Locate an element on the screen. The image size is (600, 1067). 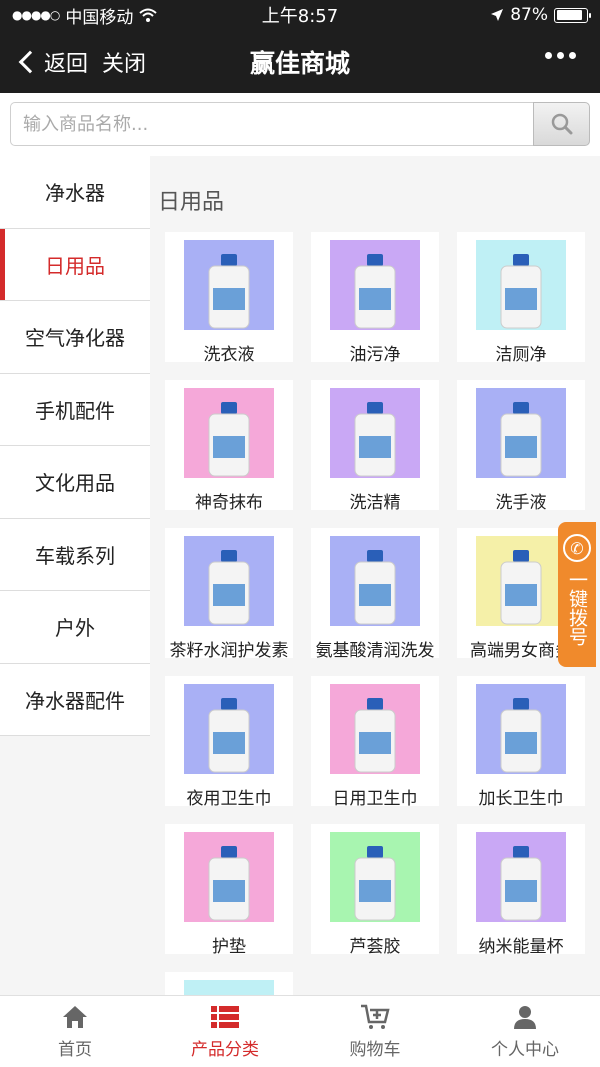
page-title: 赢佳商城 is located at coordinates (299, 63).